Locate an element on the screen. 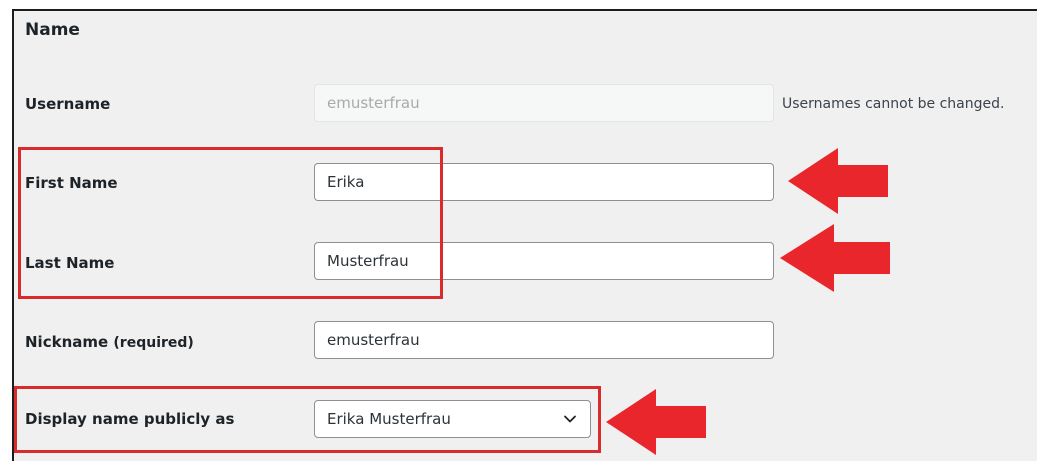  last-name-label: Last Name is located at coordinates (70, 263).